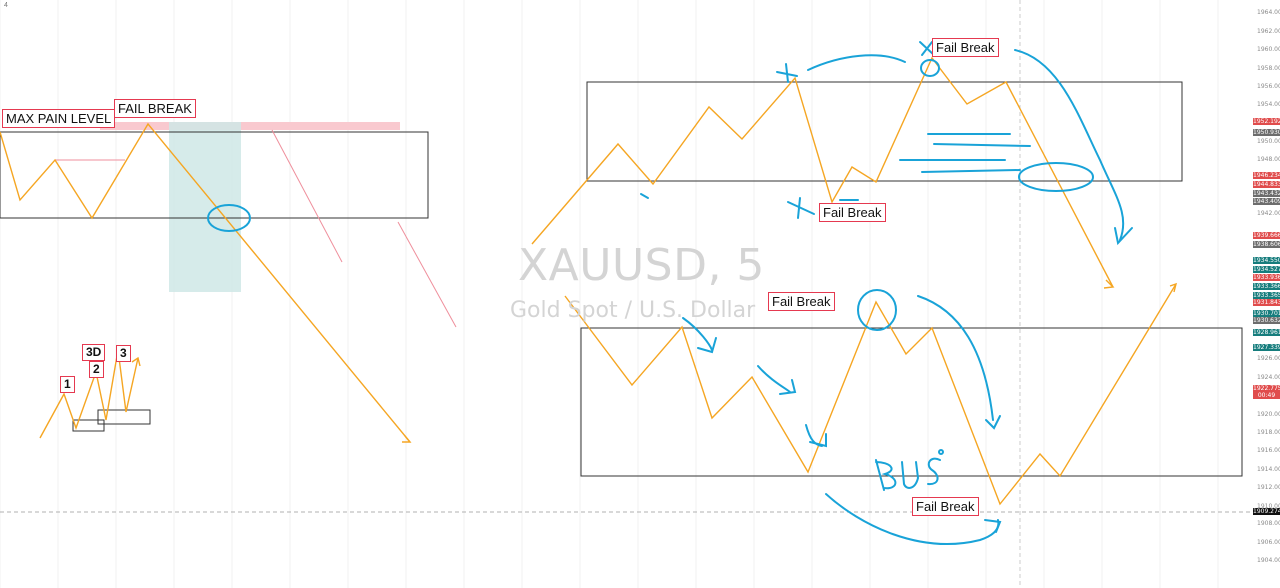  Describe the element at coordinates (59, 118) in the screenshot. I see `label-max-pain-level: MAX PAIN LEVEL` at that location.